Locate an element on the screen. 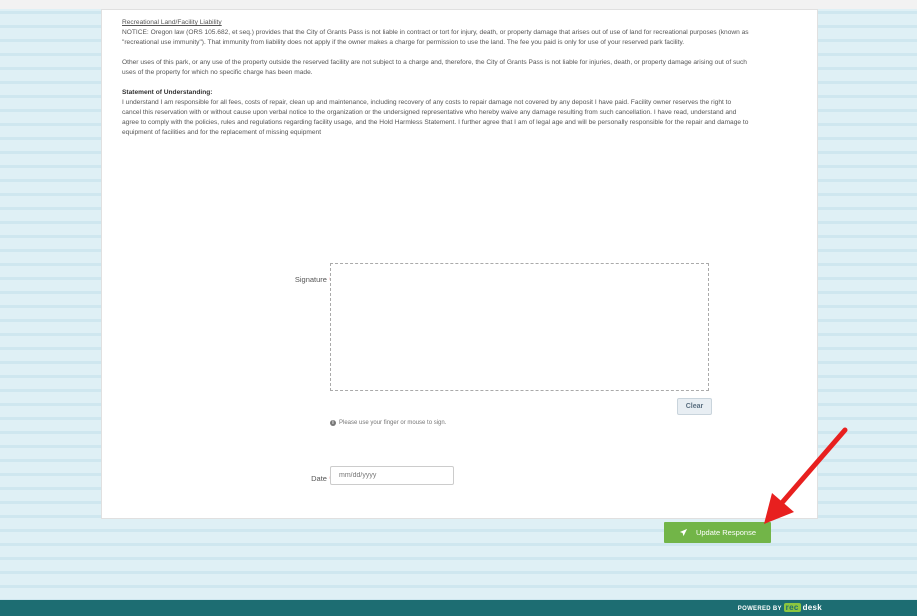 The image size is (917, 616). rec-liability-heading: Recreational Land/Facility Liability is located at coordinates (172, 22).